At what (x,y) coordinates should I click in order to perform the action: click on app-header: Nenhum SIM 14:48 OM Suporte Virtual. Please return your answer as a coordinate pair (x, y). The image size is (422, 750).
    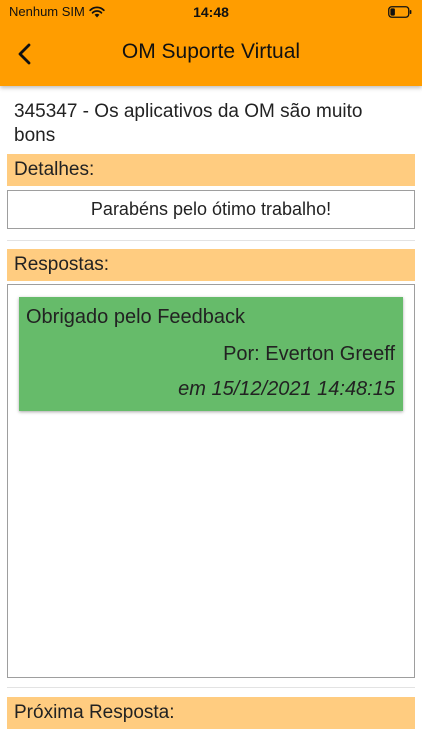
    Looking at the image, I should click on (211, 43).